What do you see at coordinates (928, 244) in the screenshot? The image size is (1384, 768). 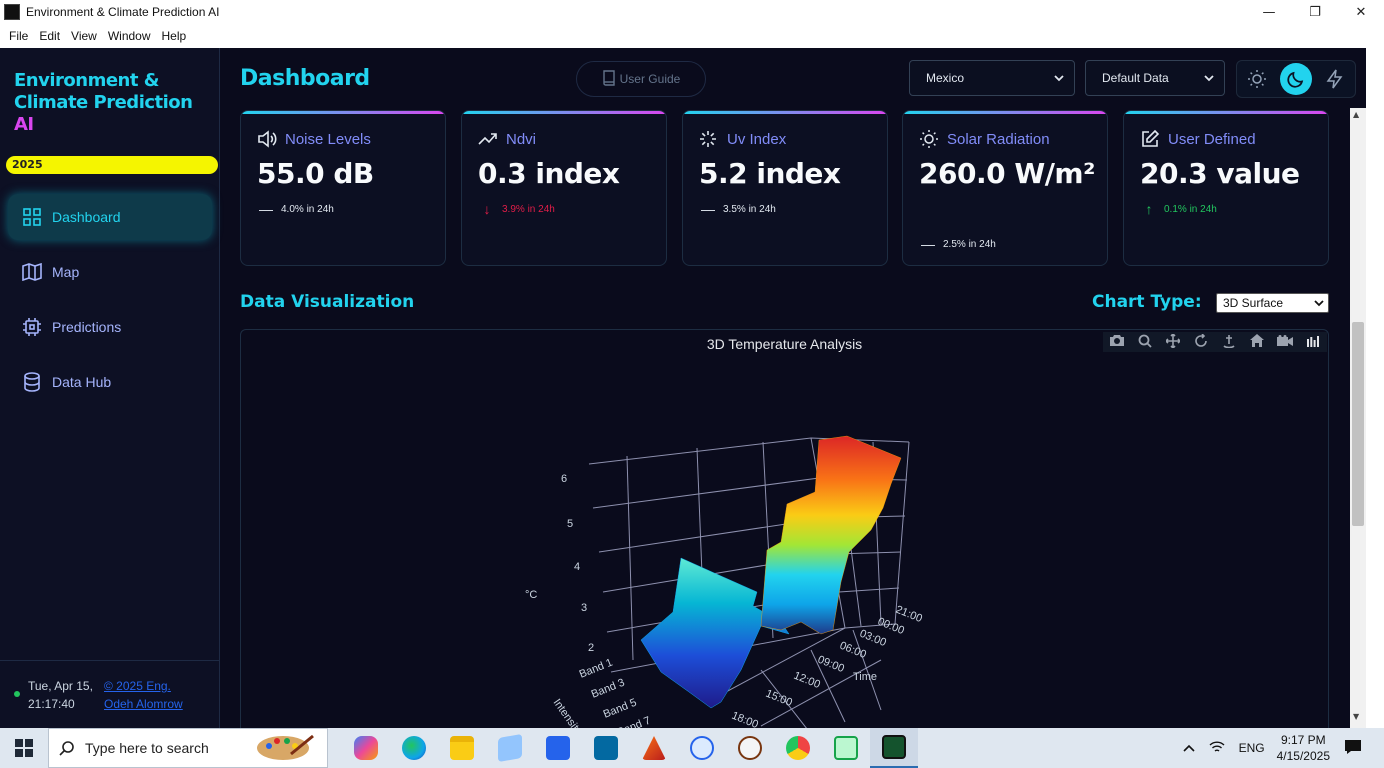 I see `minus-icon: —` at bounding box center [928, 244].